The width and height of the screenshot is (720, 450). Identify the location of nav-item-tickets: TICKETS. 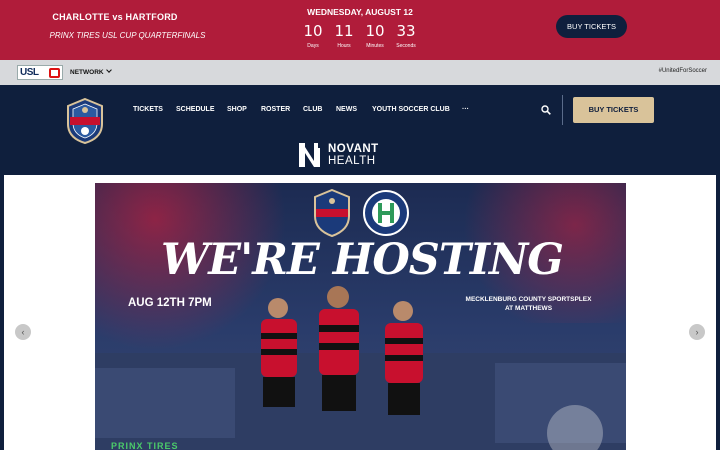
(148, 109).